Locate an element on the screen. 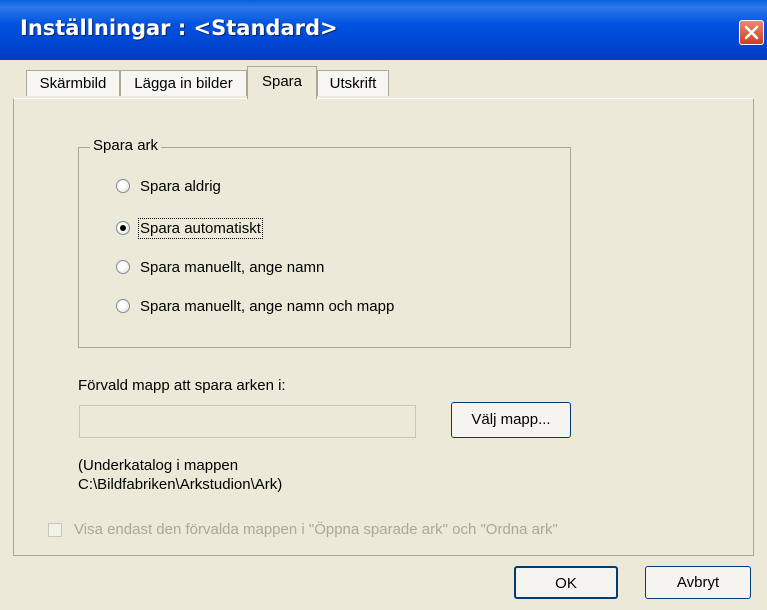  radio-automatic: Spara automatiskt is located at coordinates (189, 228).